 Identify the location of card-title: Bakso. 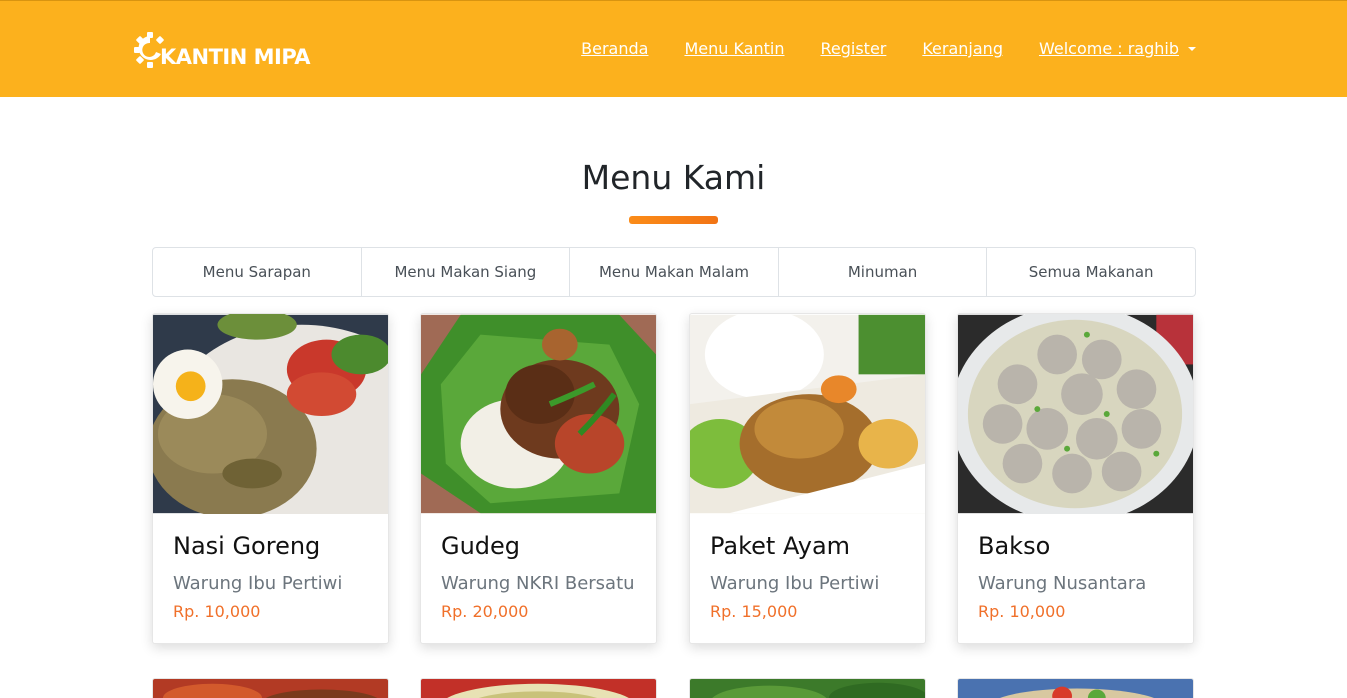
(1014, 546).